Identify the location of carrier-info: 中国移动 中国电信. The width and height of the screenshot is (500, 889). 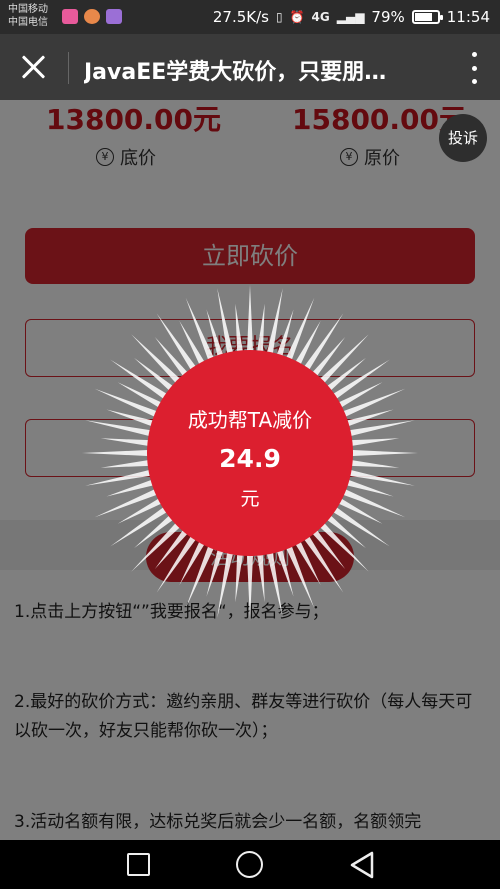
(28, 16).